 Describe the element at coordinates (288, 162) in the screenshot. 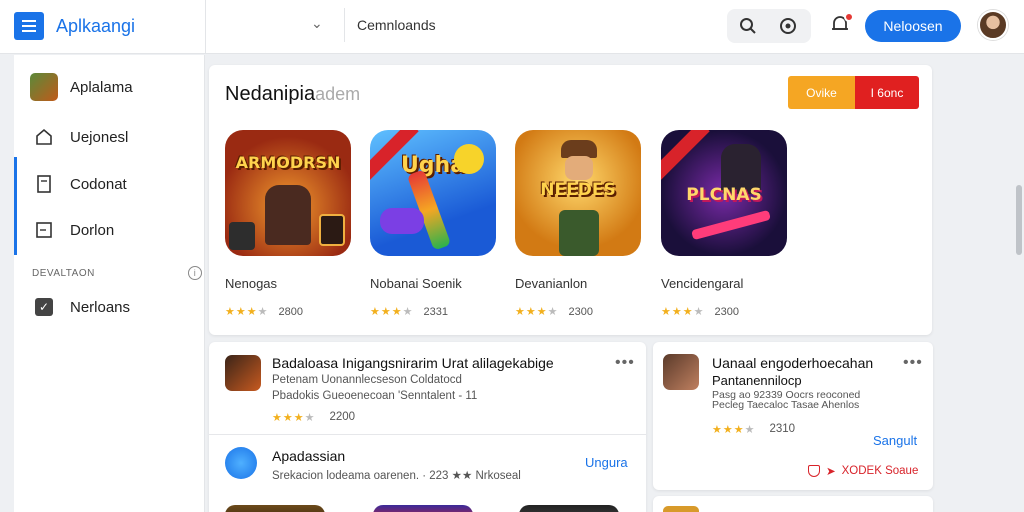

I see `game-art-text: ARMODRSN` at that location.